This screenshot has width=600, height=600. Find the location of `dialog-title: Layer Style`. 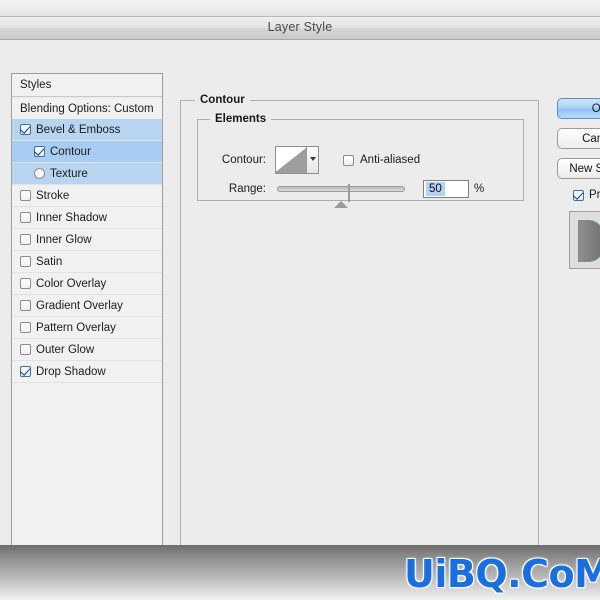

dialog-title: Layer Style is located at coordinates (300, 27).